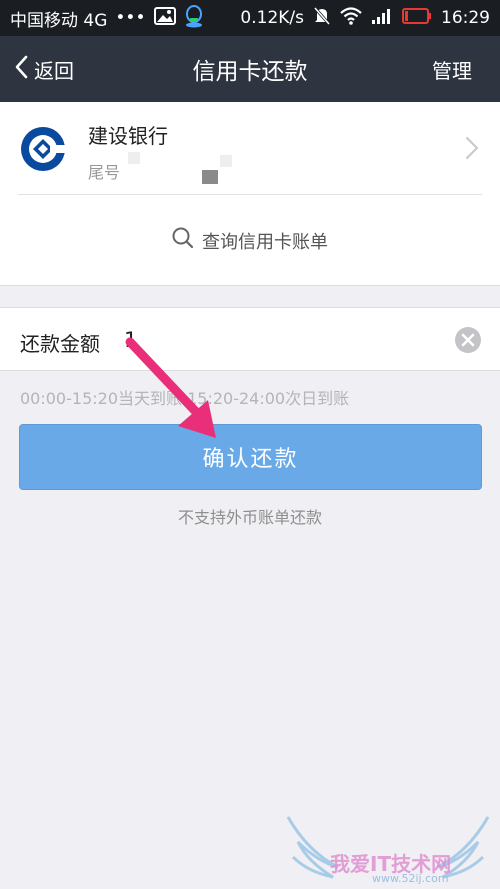 This screenshot has width=500, height=889. What do you see at coordinates (250, 457) in the screenshot?
I see `confirm-repay-button: 确认还款` at bounding box center [250, 457].